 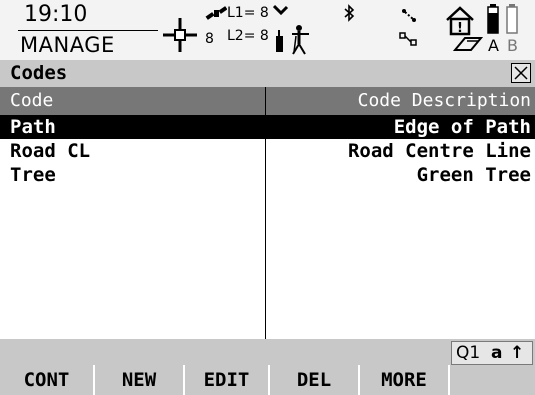 What do you see at coordinates (216, 13) in the screenshot?
I see `satellite-icon` at bounding box center [216, 13].